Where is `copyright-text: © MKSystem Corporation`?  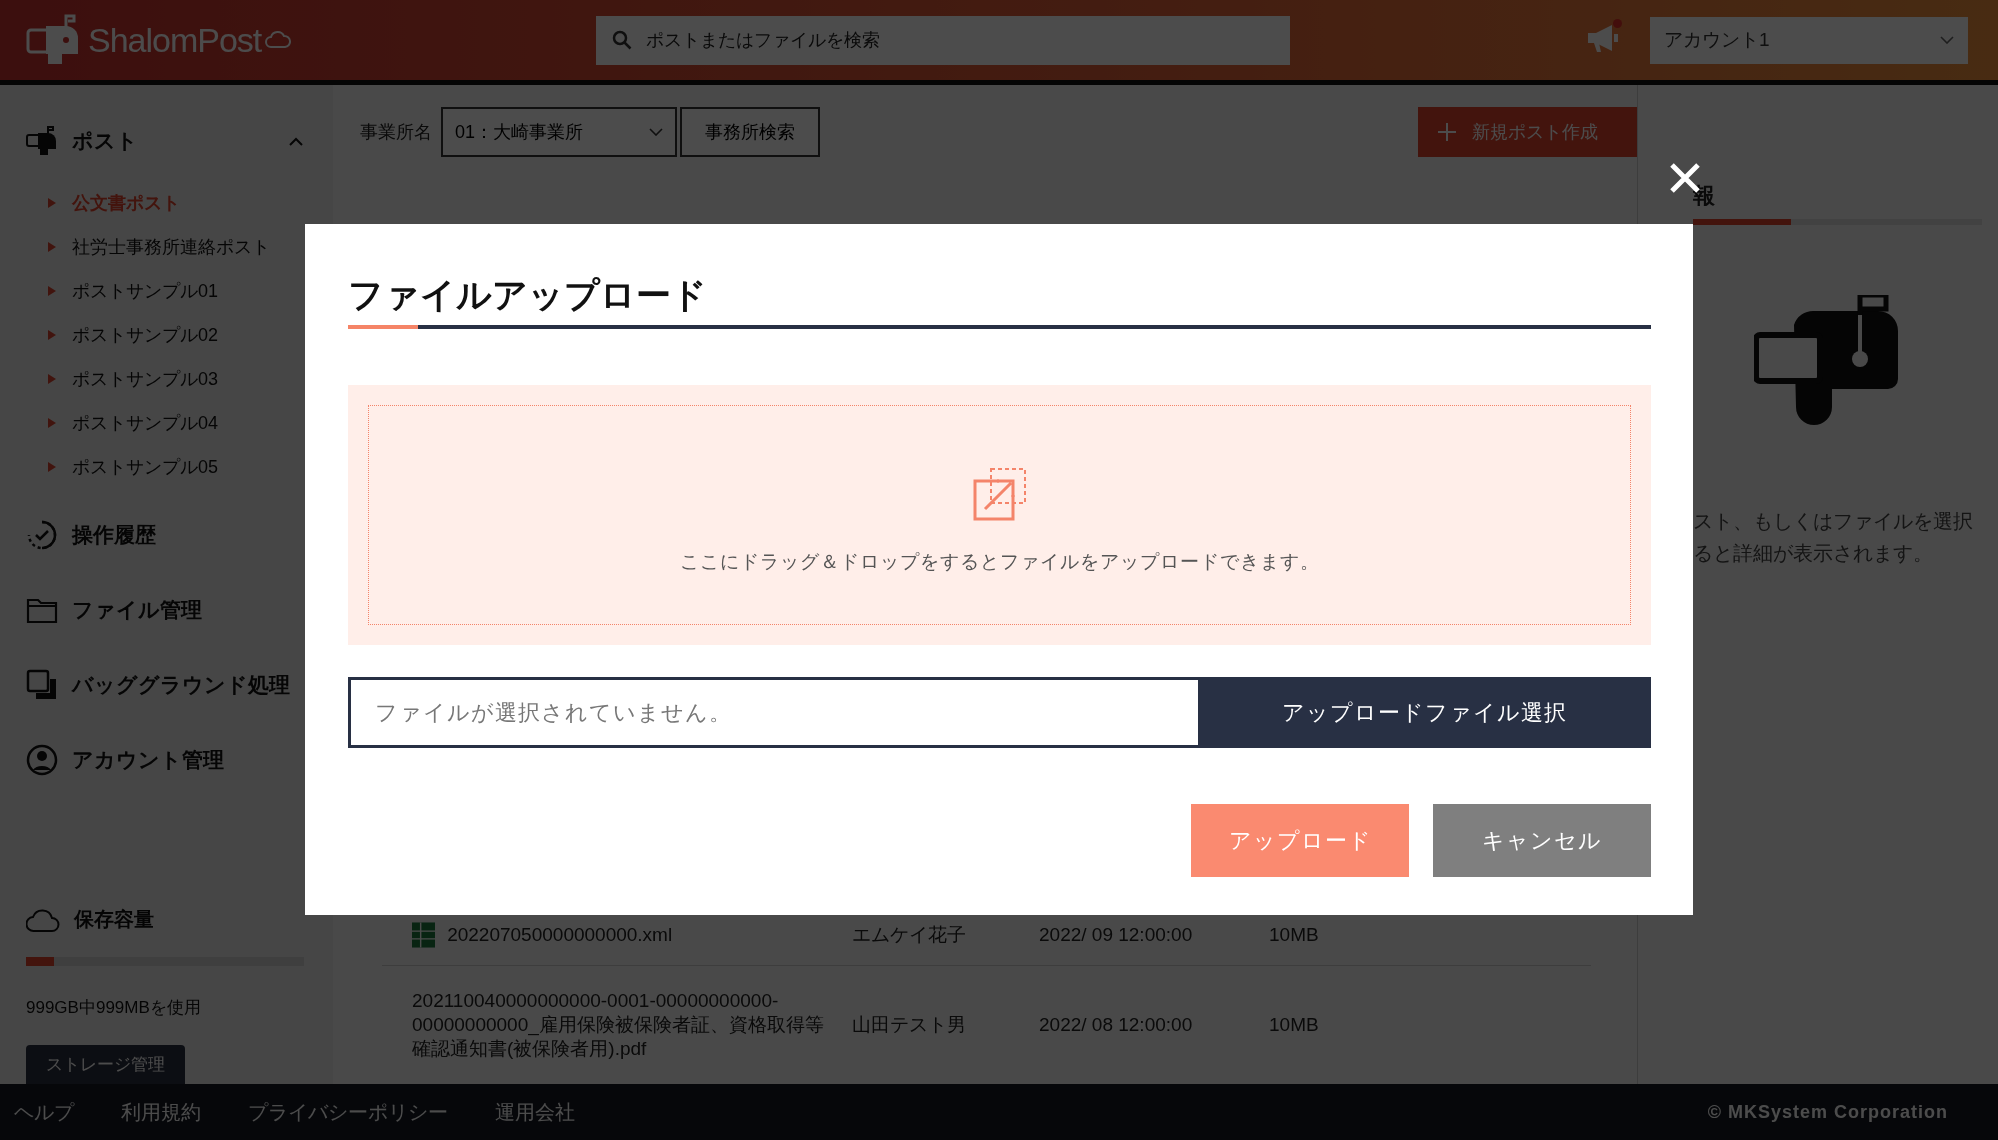
copyright-text: © MKSystem Corporation is located at coordinates (1827, 1112).